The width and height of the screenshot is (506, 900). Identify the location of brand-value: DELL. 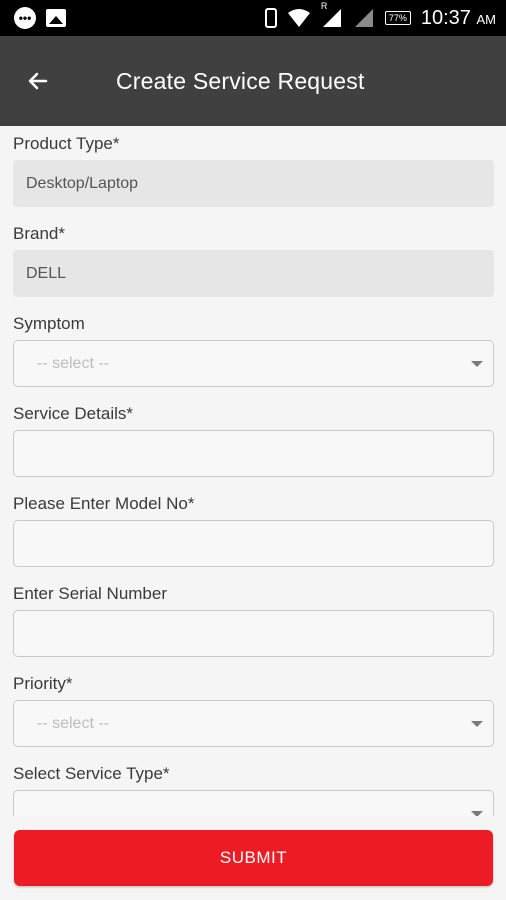
(253, 273).